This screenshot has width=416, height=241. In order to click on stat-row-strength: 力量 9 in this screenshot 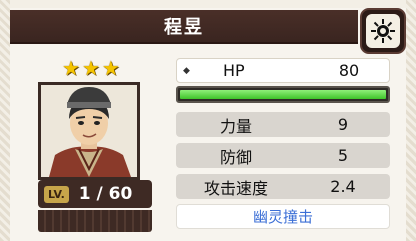, I will do `click(283, 124)`.